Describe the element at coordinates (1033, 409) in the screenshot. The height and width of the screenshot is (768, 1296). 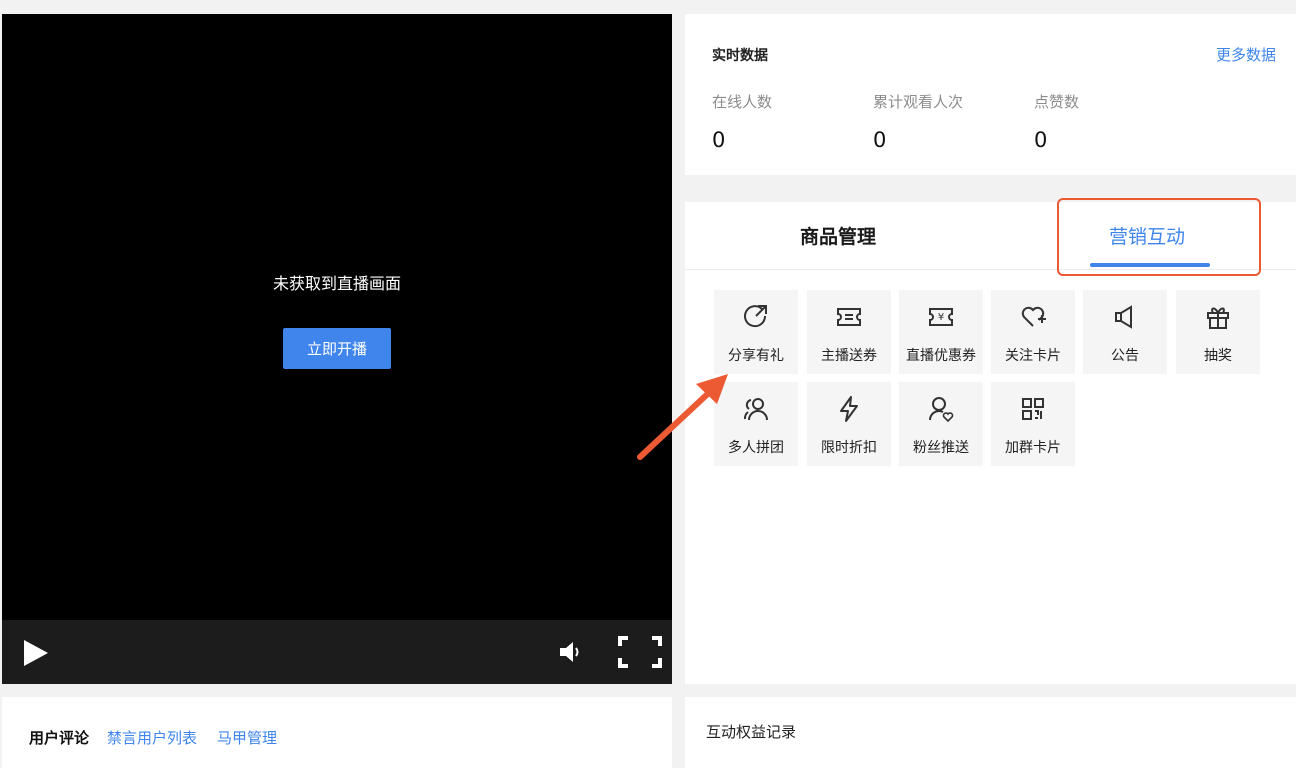
I see `qr-code-icon` at that location.